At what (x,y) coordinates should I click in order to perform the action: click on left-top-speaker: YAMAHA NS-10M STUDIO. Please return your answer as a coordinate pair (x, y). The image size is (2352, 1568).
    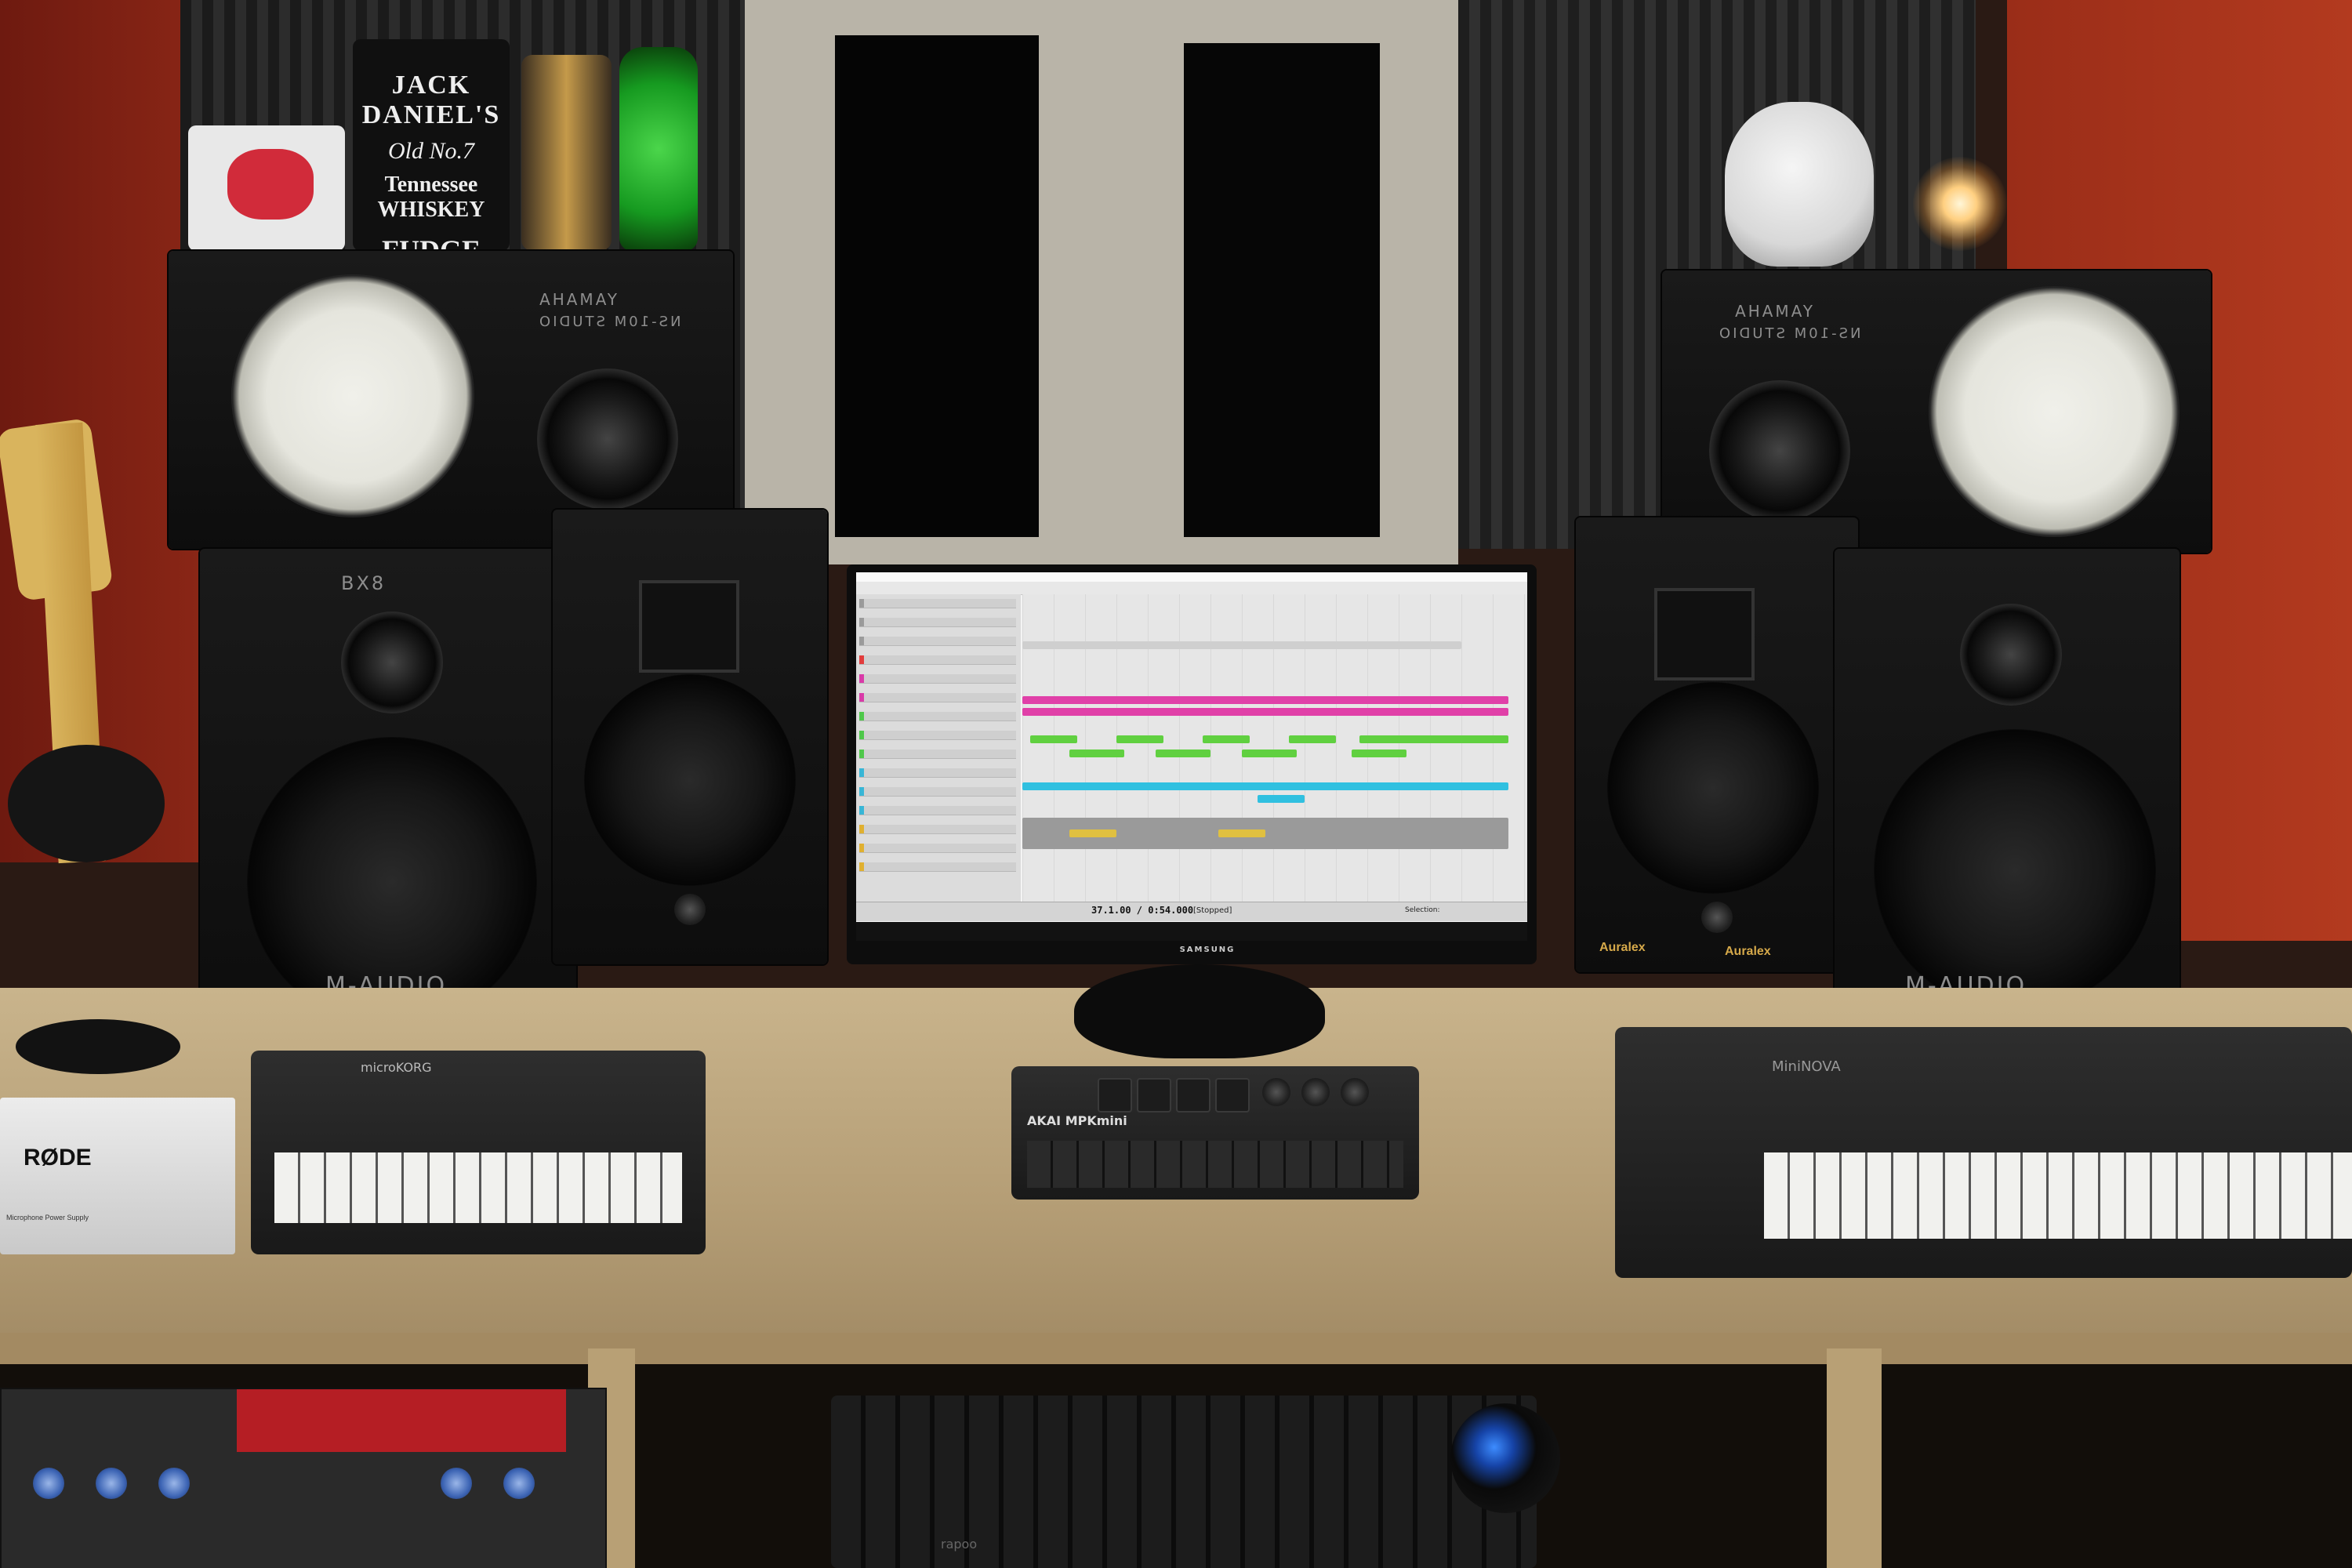
    Looking at the image, I should click on (451, 400).